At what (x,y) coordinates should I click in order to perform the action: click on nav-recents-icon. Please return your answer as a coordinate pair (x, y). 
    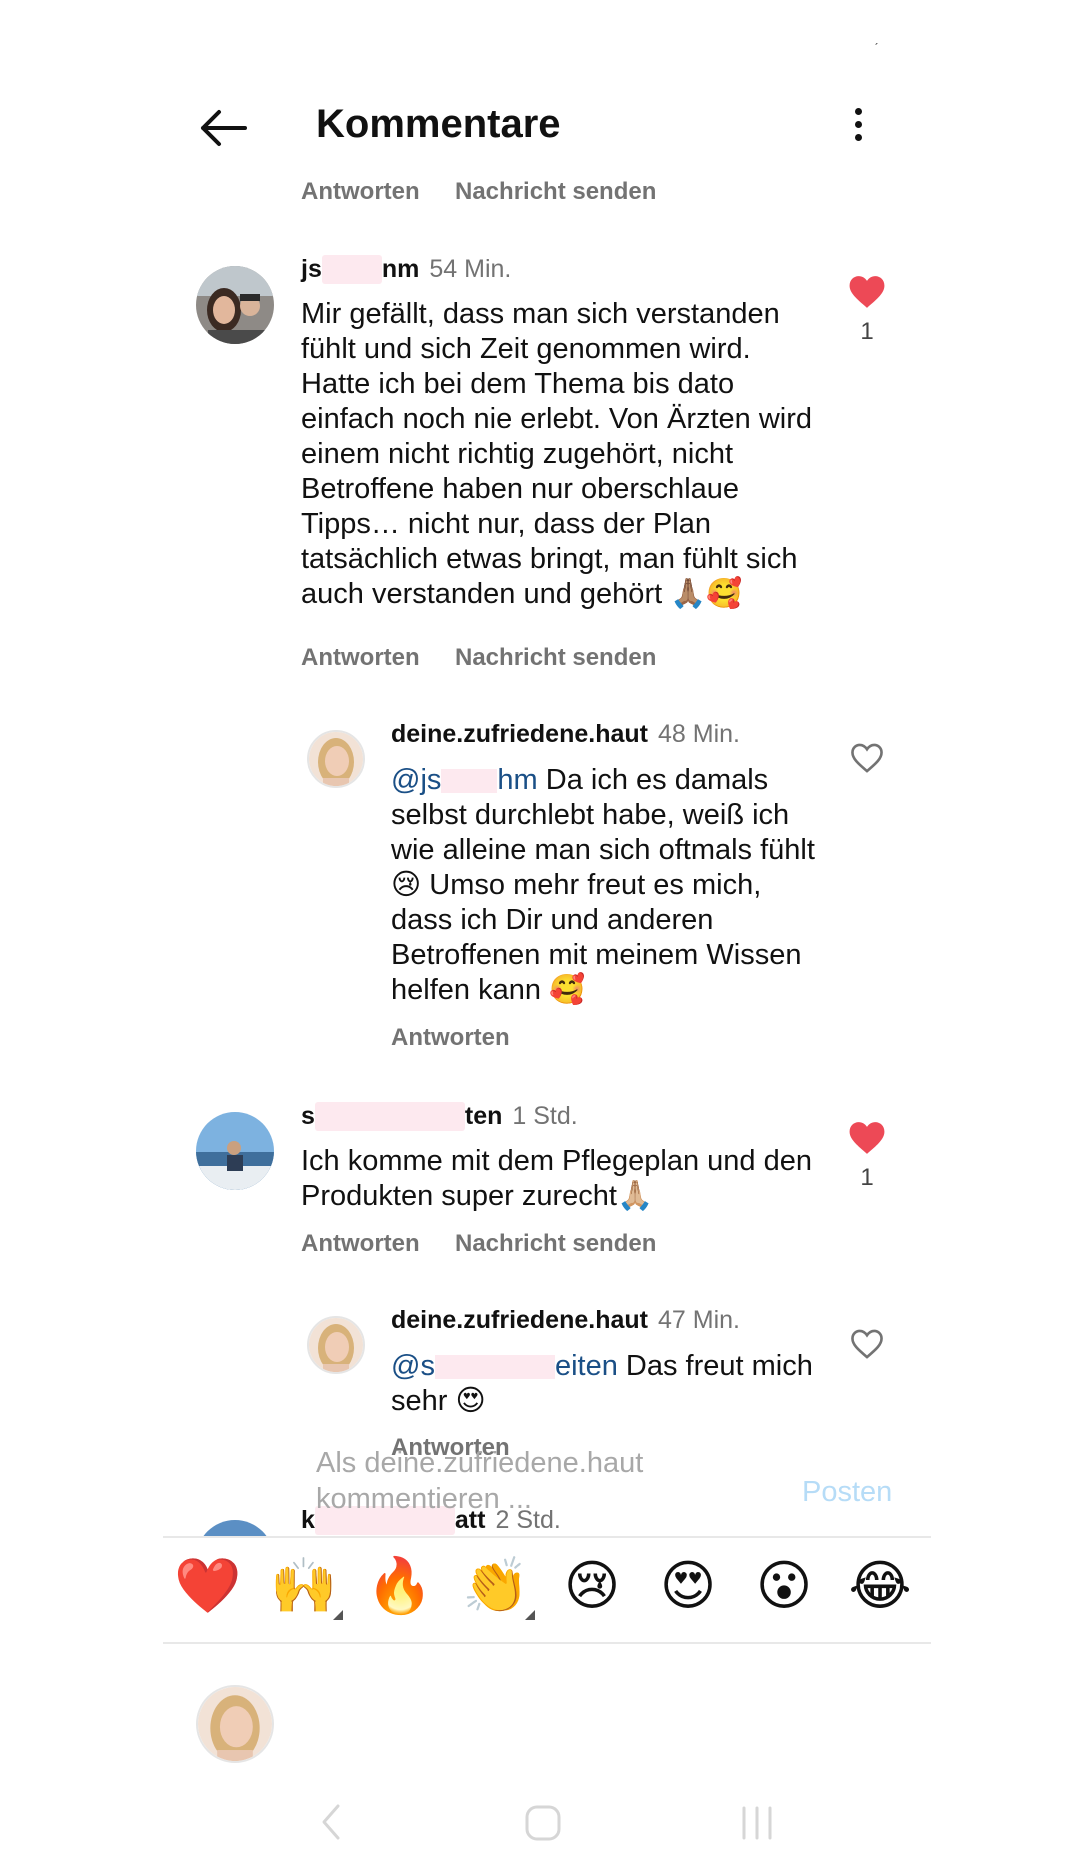
    Looking at the image, I should click on (757, 1823).